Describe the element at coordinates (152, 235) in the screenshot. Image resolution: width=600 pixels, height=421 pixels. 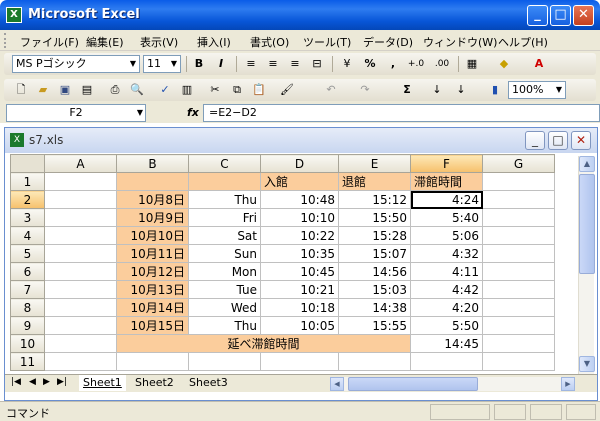
I see `cell-date: 10月10日` at that location.